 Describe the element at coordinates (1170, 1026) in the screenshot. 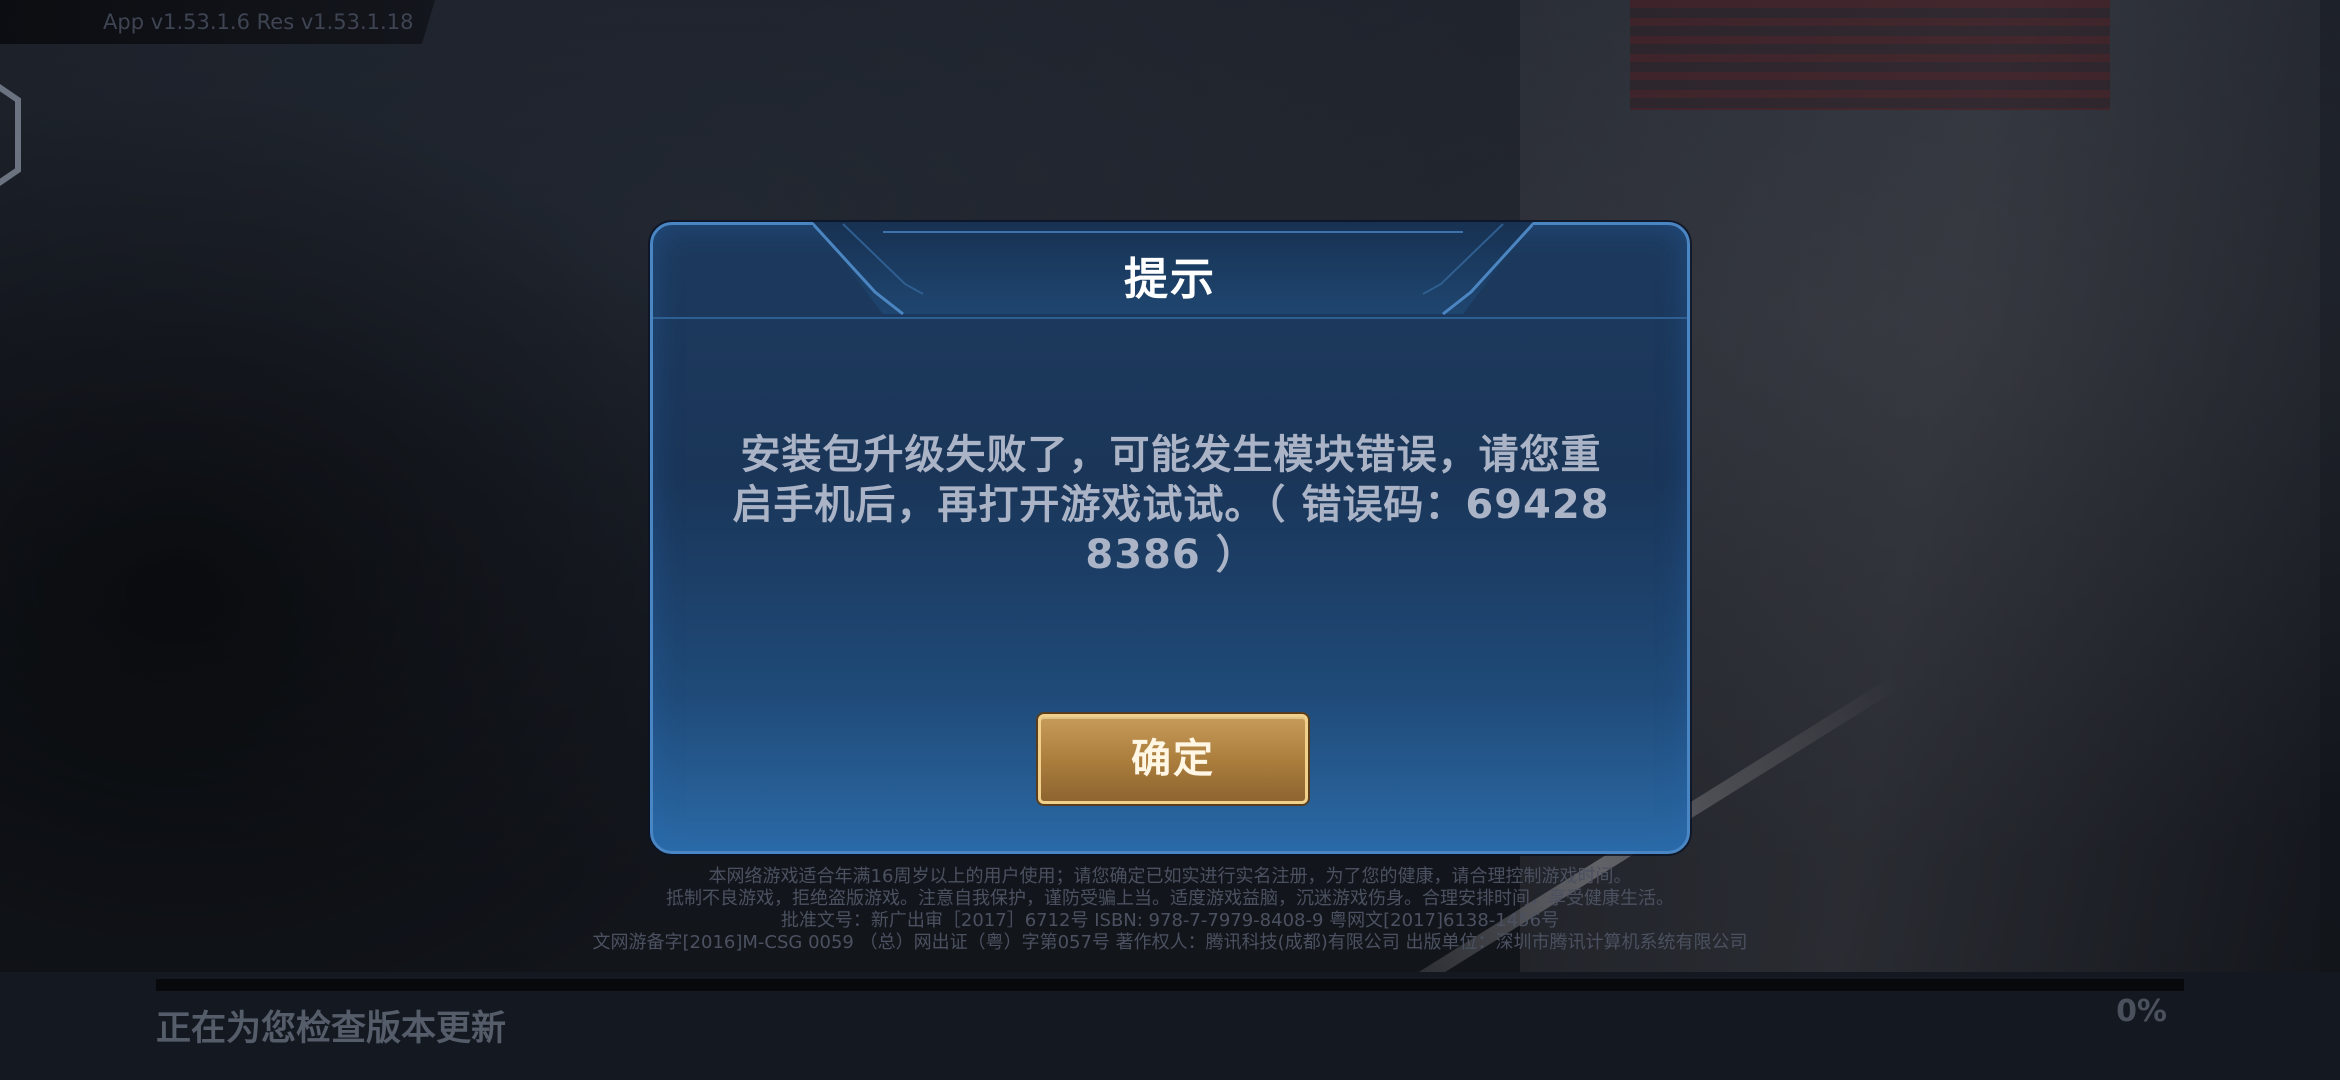

I see `update-status-bar: 正在为您检查版本更新 0%` at that location.